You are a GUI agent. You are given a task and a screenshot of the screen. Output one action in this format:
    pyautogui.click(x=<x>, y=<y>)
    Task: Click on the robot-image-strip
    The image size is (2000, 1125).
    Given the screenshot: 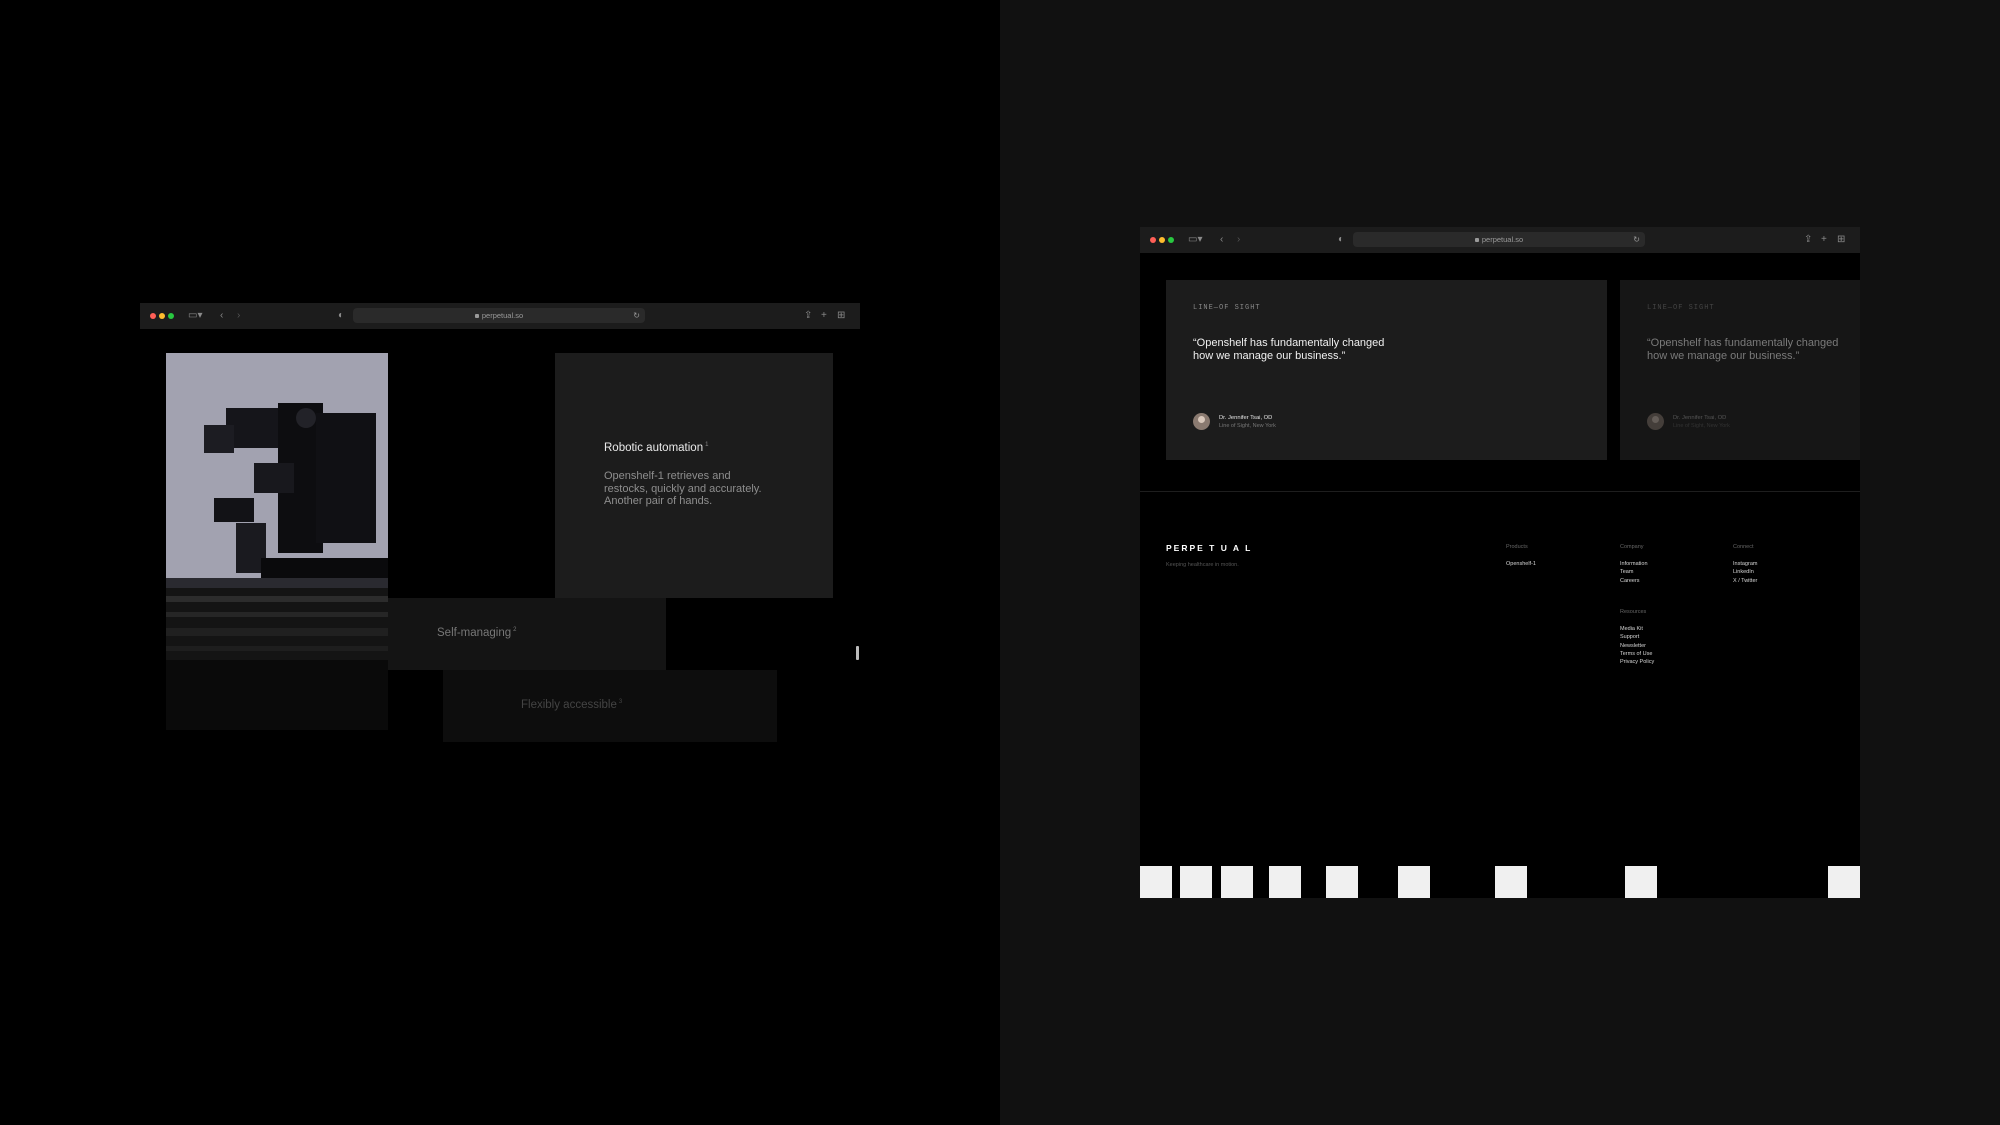 What is the action you would take?
    pyautogui.click(x=277, y=624)
    